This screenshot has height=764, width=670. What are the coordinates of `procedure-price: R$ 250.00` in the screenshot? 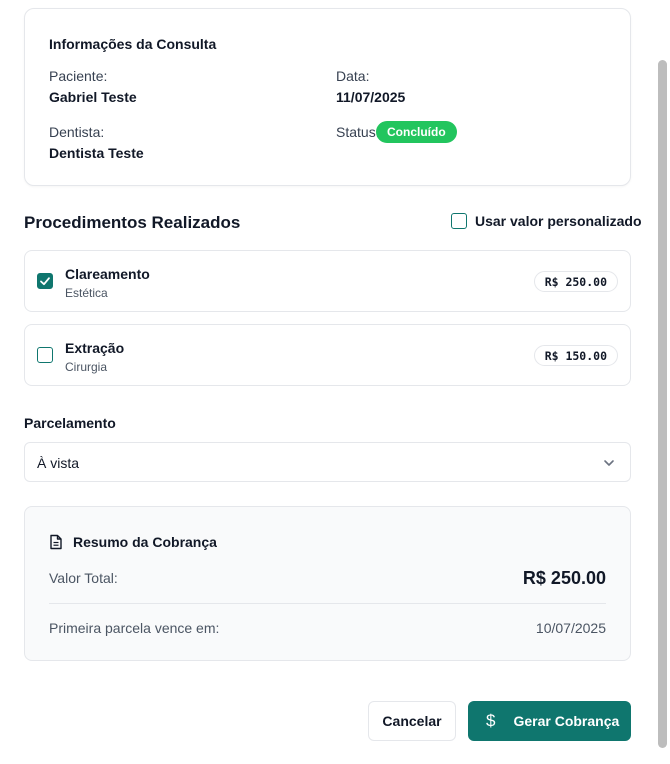 It's located at (575, 281).